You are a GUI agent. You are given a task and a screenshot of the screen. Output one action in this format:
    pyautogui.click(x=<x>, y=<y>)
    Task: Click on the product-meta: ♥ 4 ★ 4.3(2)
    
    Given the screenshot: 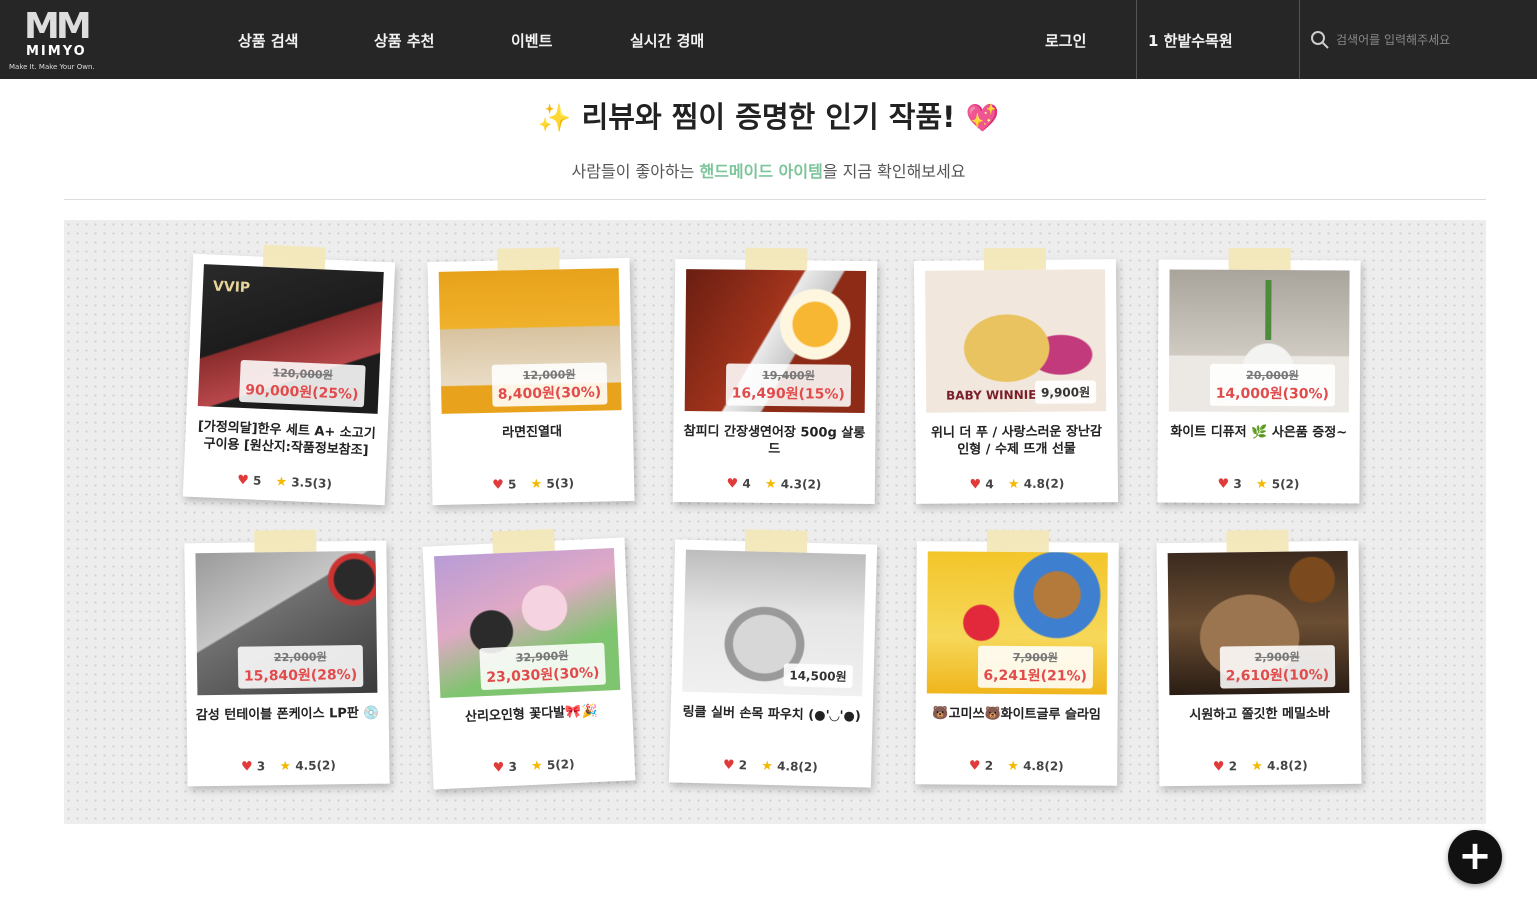 What is the action you would take?
    pyautogui.click(x=774, y=484)
    